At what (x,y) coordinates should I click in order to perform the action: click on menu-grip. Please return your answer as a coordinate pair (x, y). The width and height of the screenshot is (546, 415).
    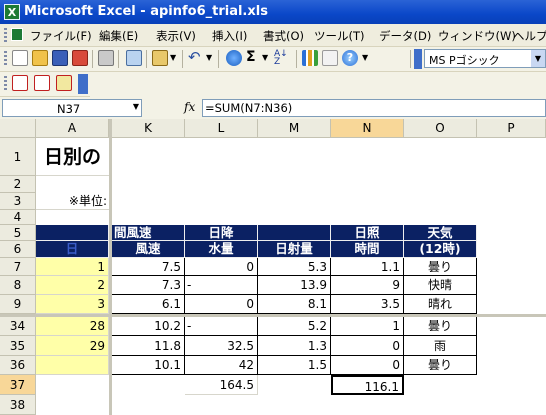
    Looking at the image, I should click on (5, 35).